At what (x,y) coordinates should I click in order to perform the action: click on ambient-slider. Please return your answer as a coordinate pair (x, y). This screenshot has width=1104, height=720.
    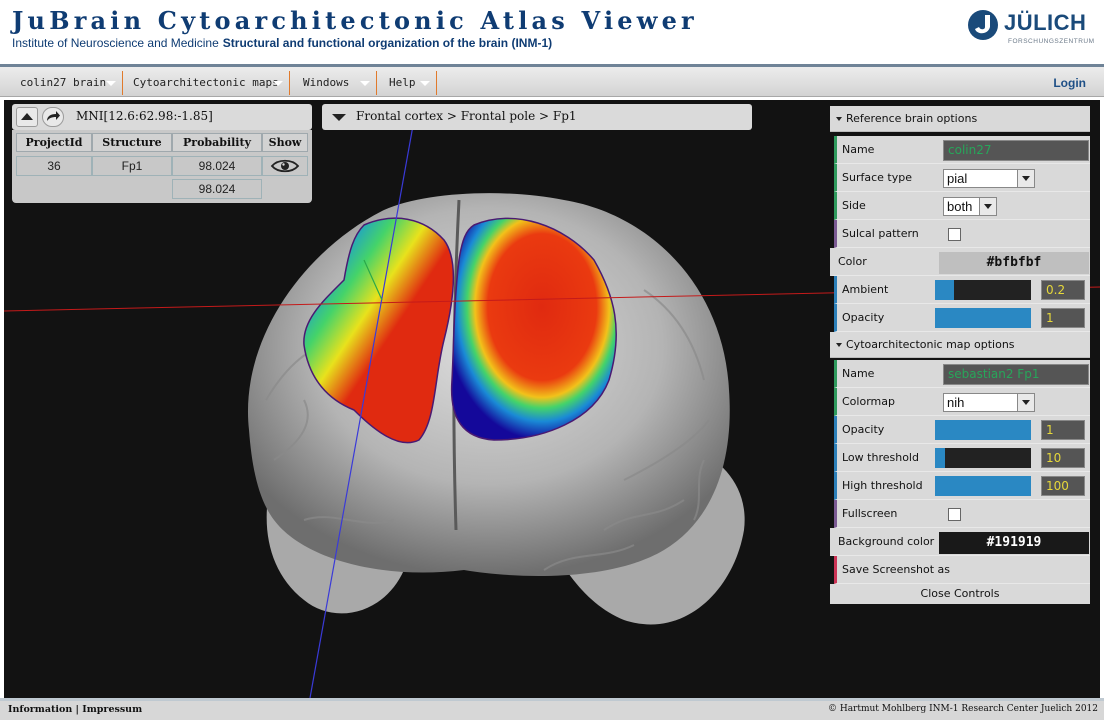
    Looking at the image, I should click on (983, 290).